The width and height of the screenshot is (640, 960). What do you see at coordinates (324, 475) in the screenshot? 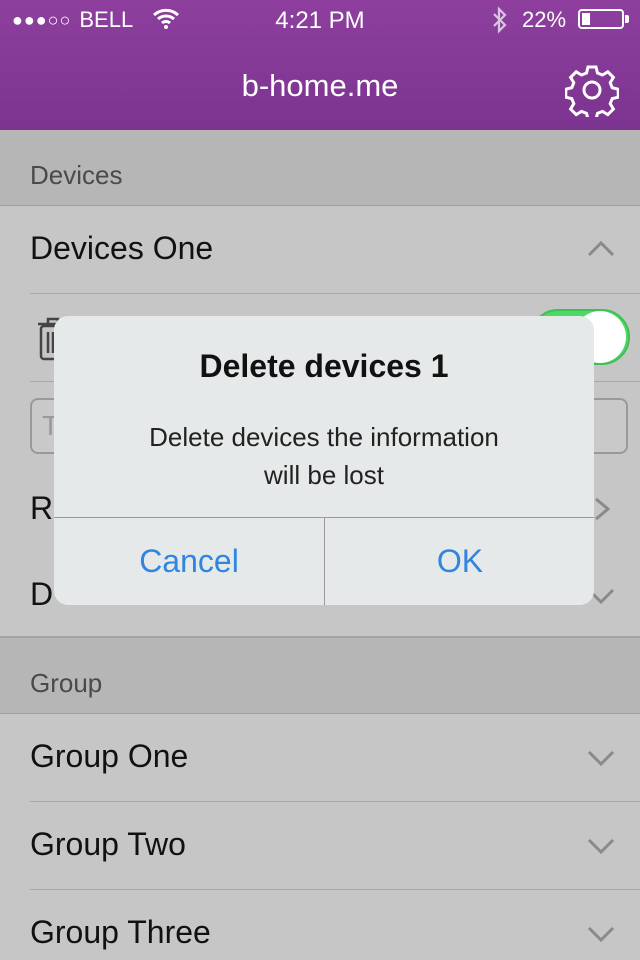
I see `dialog-message-line-2: will be lost` at bounding box center [324, 475].